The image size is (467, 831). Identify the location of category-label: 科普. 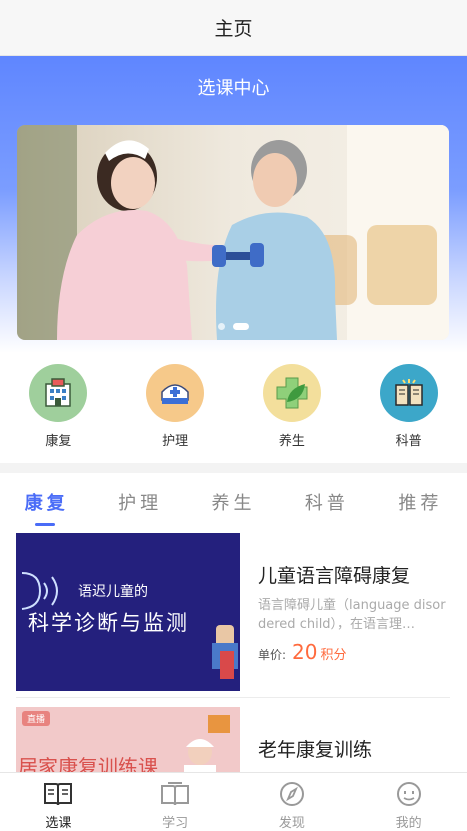
(408, 441).